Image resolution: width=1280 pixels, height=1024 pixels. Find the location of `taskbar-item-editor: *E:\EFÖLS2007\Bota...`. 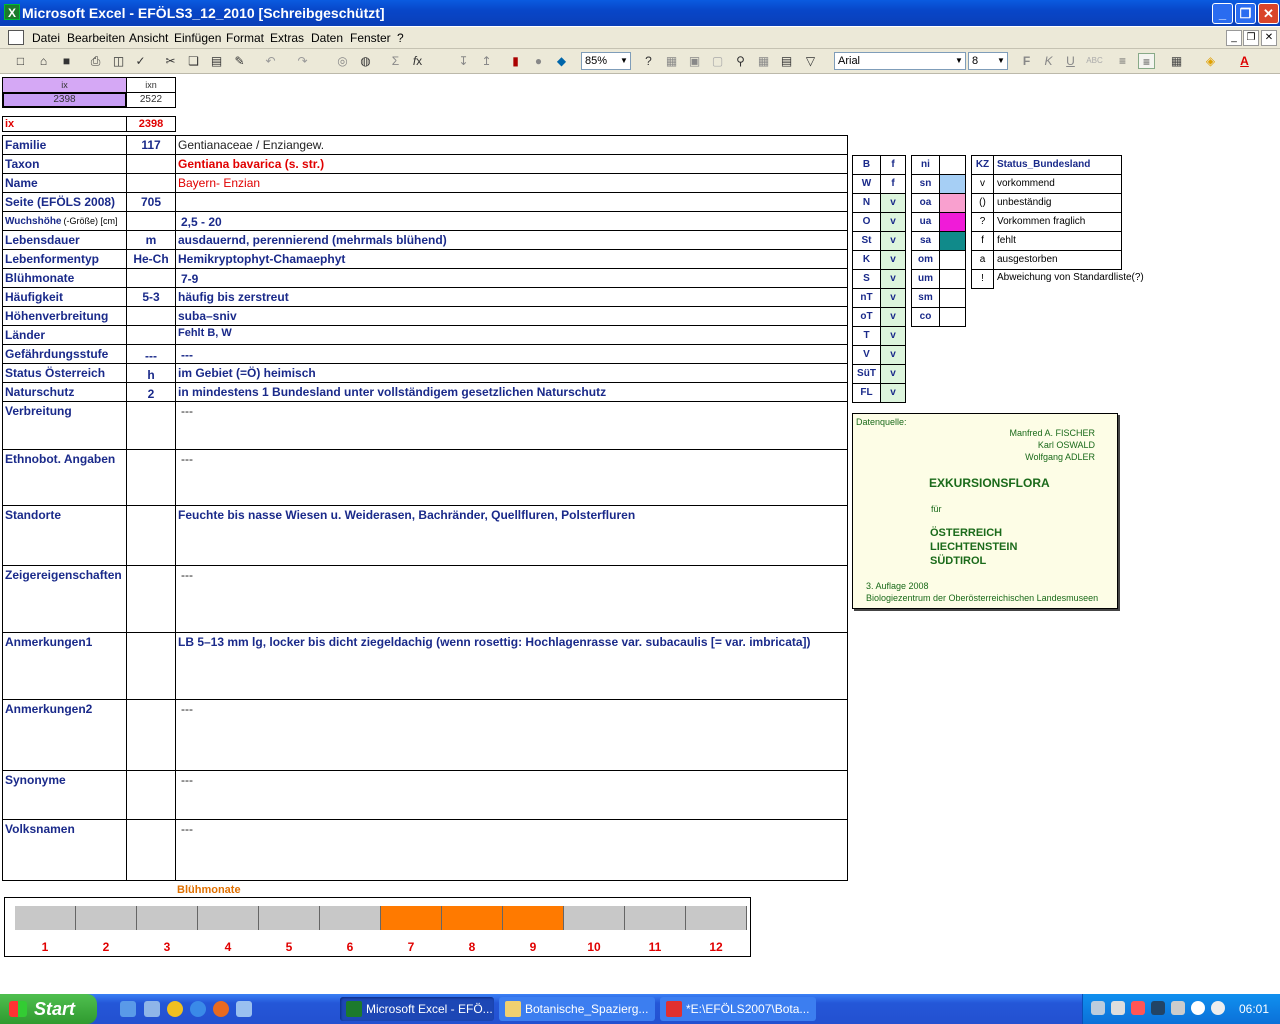

taskbar-item-editor: *E:\EFÖLS2007\Bota... is located at coordinates (738, 1009).